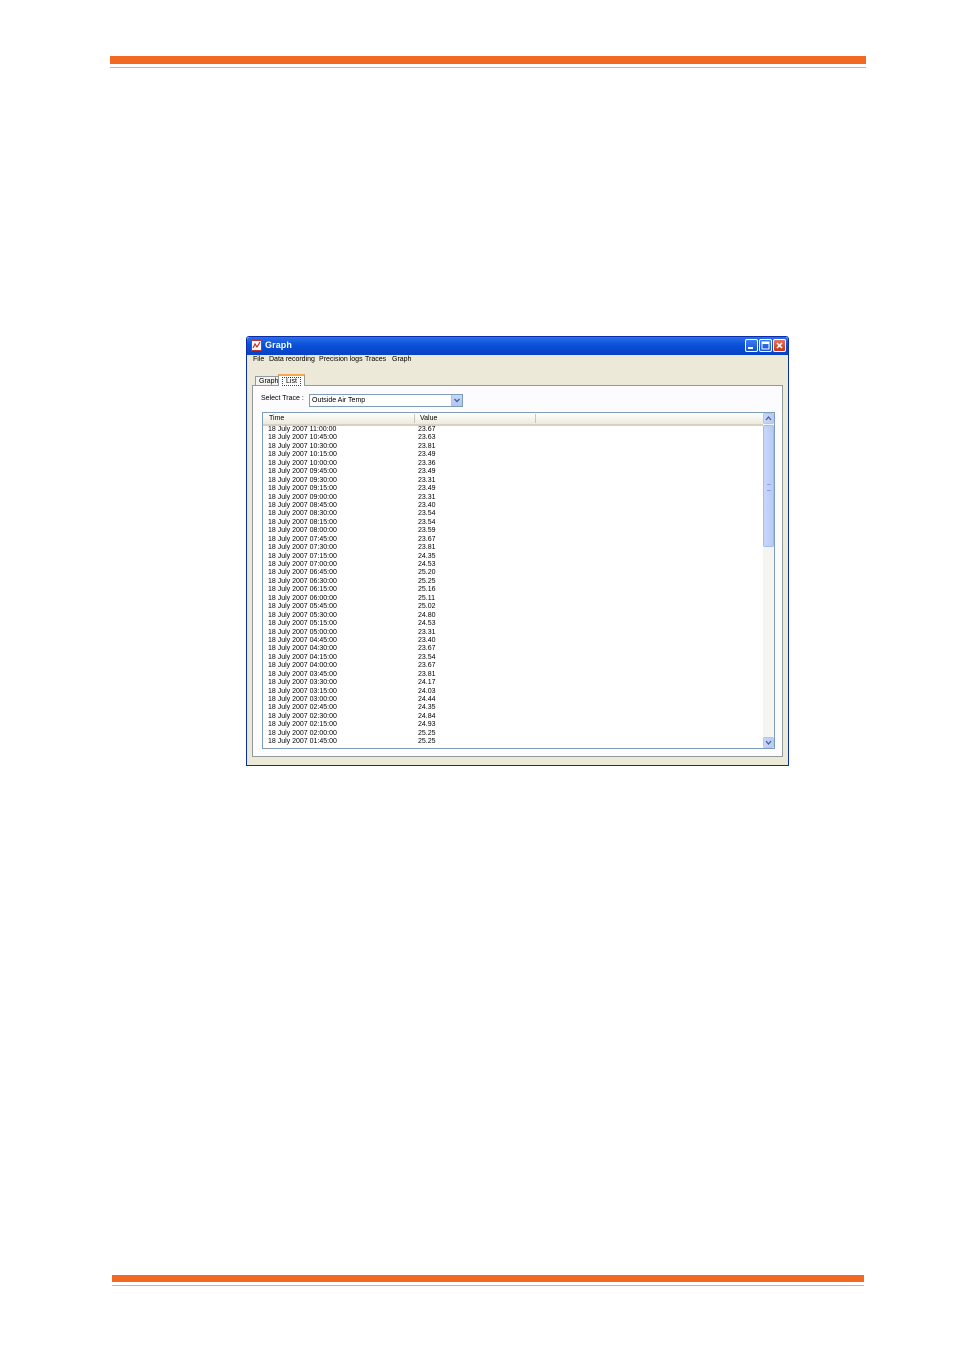 The width and height of the screenshot is (954, 1350). What do you see at coordinates (513, 717) in the screenshot?
I see `list-item: 18 July 2007 02:30:00 24.84` at bounding box center [513, 717].